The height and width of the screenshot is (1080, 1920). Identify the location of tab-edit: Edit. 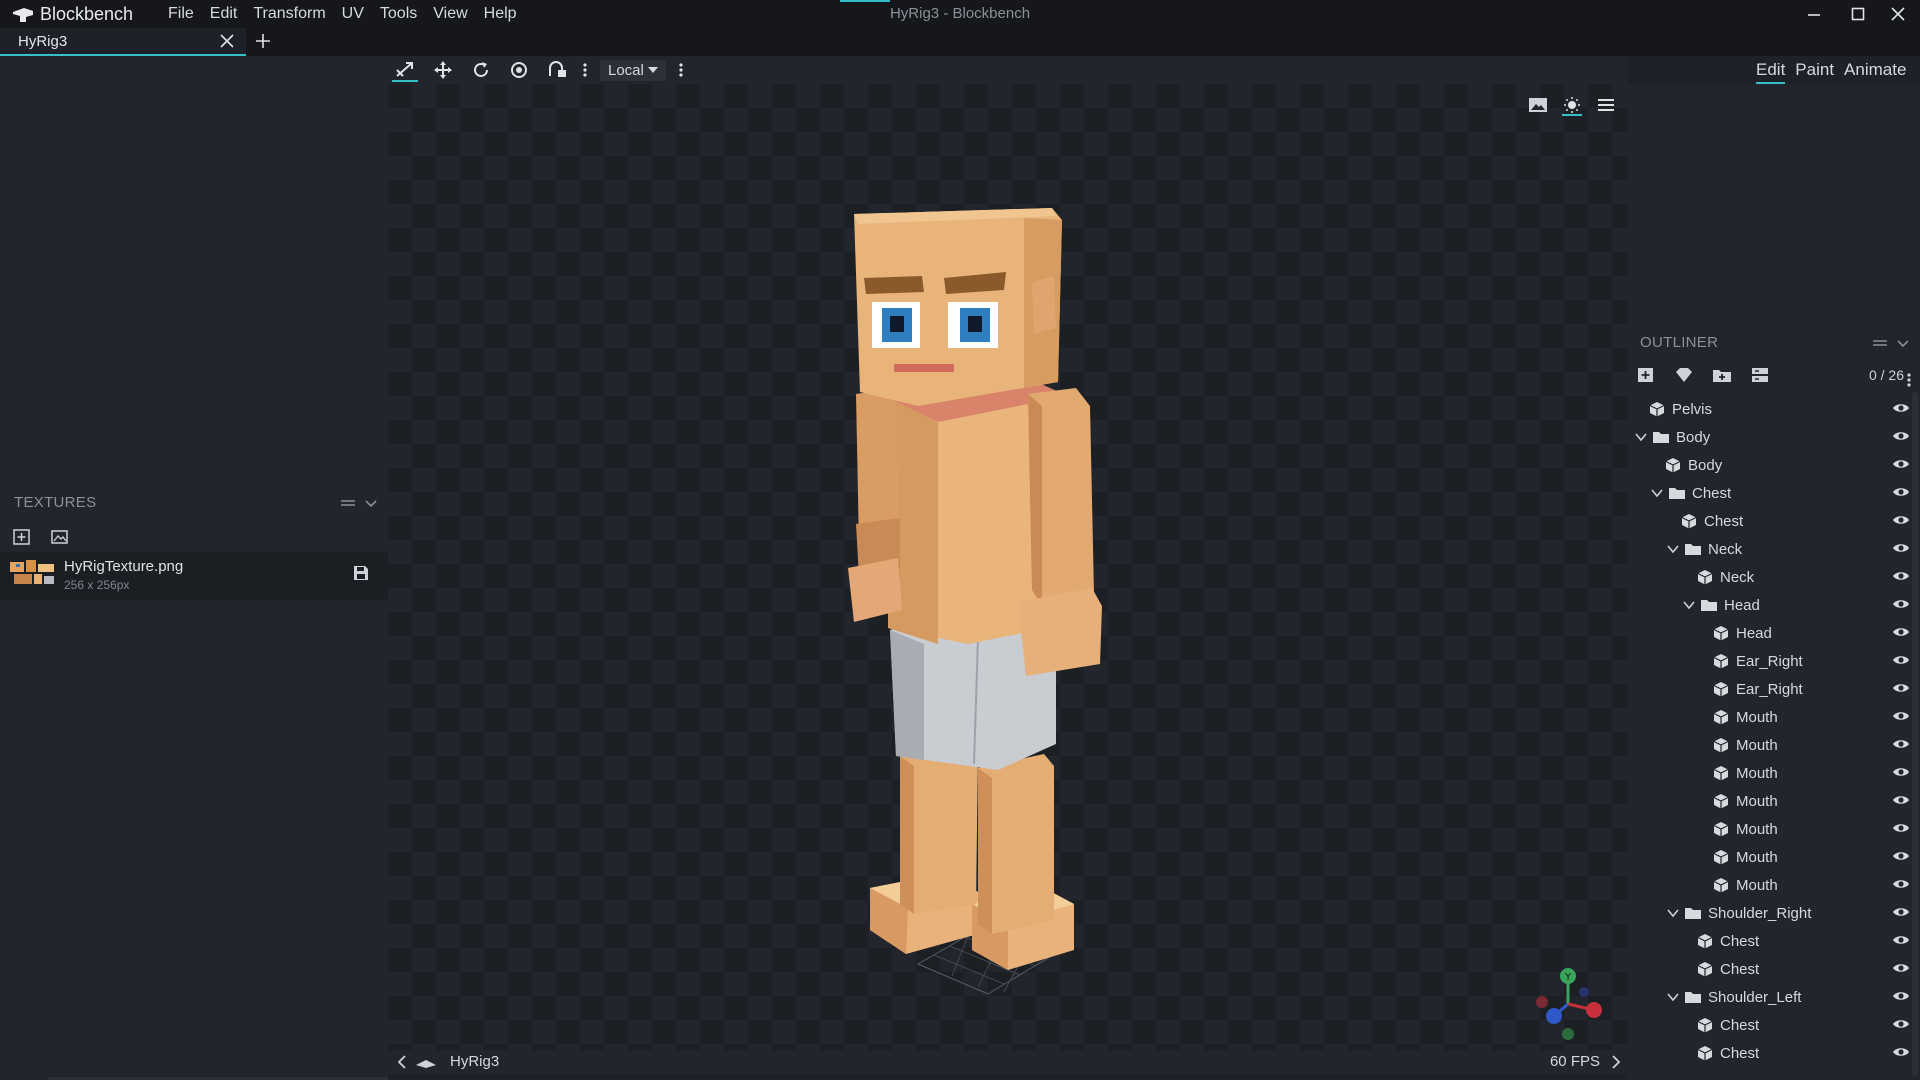
(1771, 72).